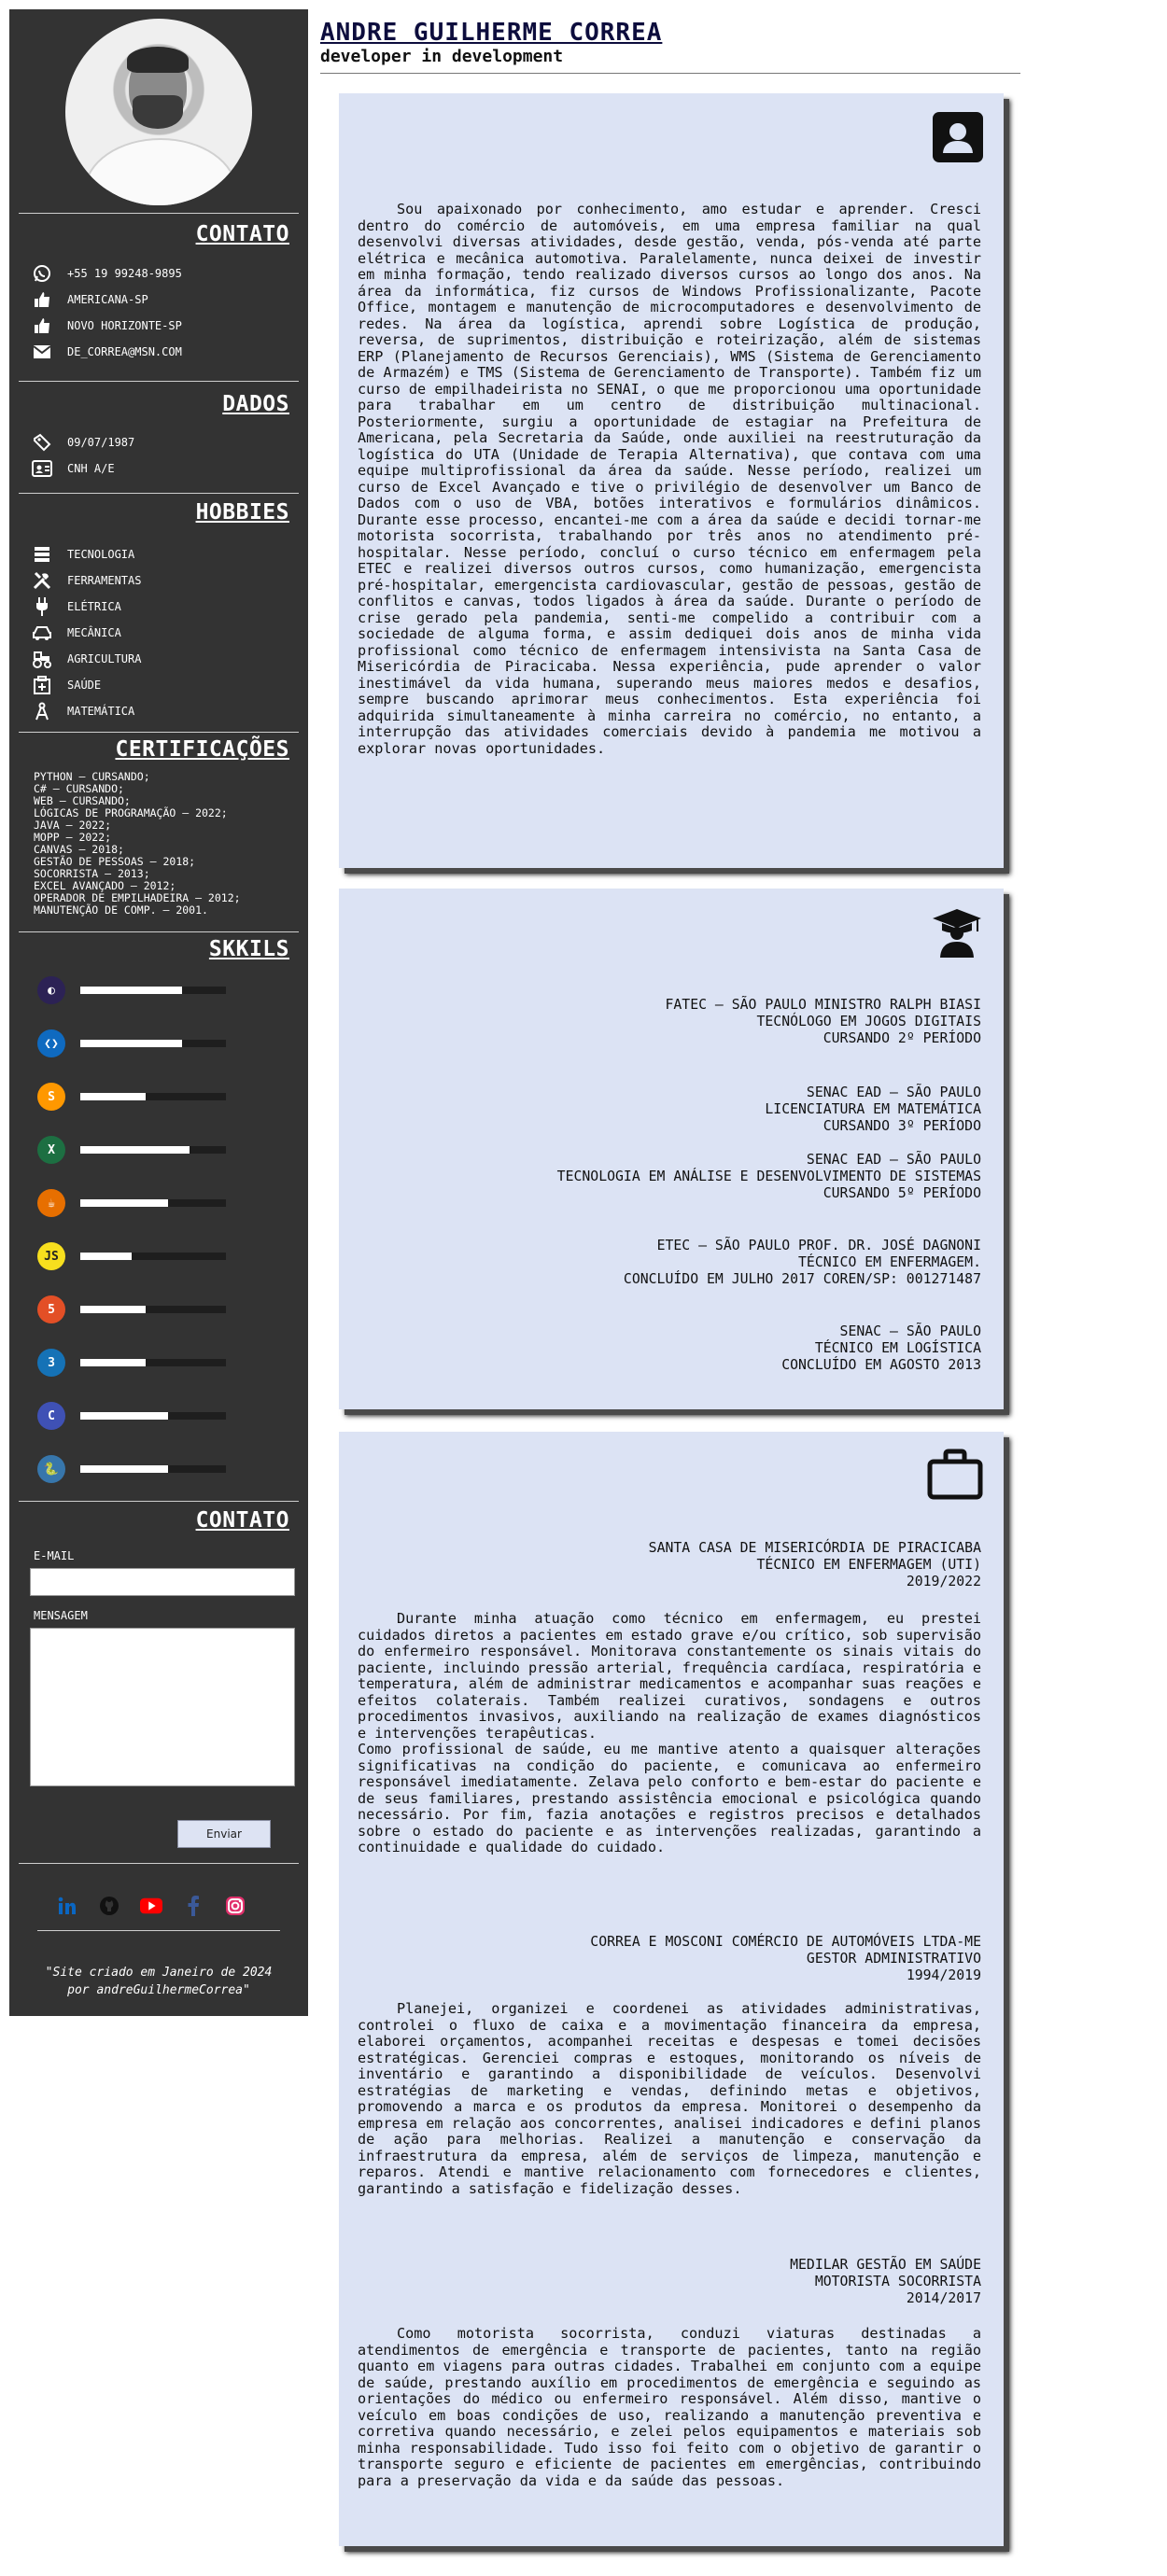 This screenshot has width=1167, height=2576. What do you see at coordinates (51, 1363) in the screenshot?
I see `css3-icon: 3` at bounding box center [51, 1363].